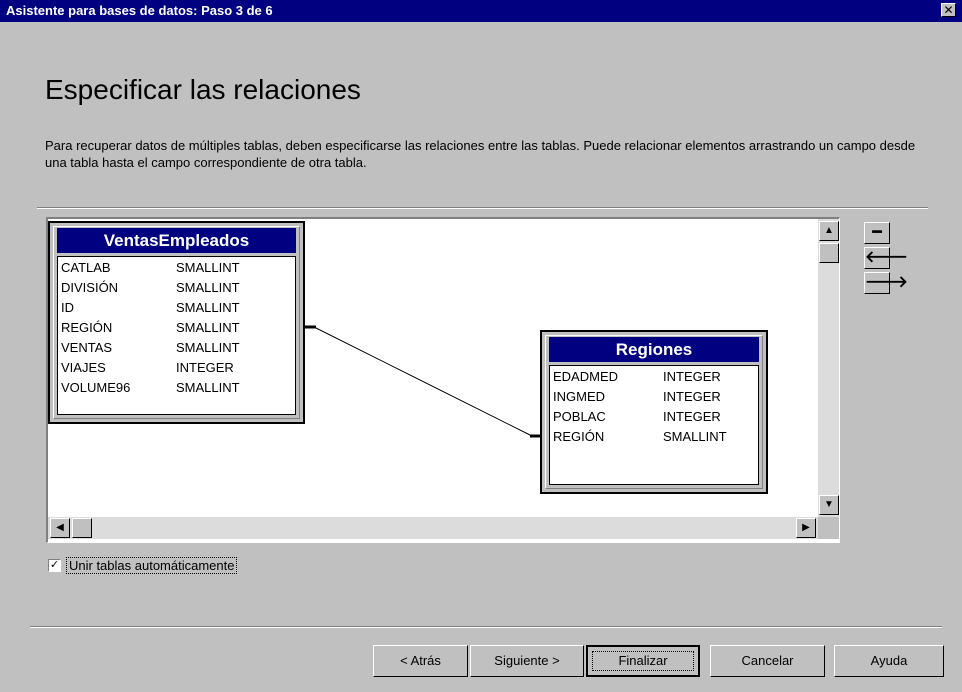 Image resolution: width=962 pixels, height=692 pixels. I want to click on field-row: INGMED INTEGER, so click(654, 397).